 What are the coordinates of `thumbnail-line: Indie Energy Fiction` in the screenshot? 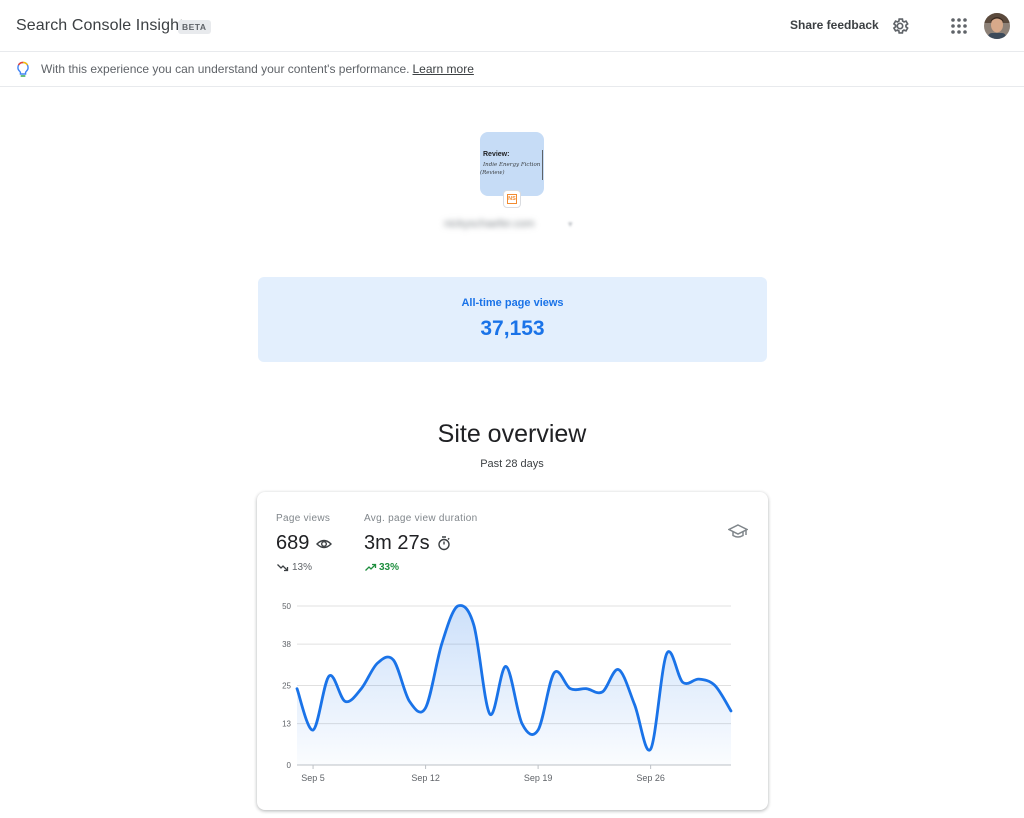 It's located at (512, 165).